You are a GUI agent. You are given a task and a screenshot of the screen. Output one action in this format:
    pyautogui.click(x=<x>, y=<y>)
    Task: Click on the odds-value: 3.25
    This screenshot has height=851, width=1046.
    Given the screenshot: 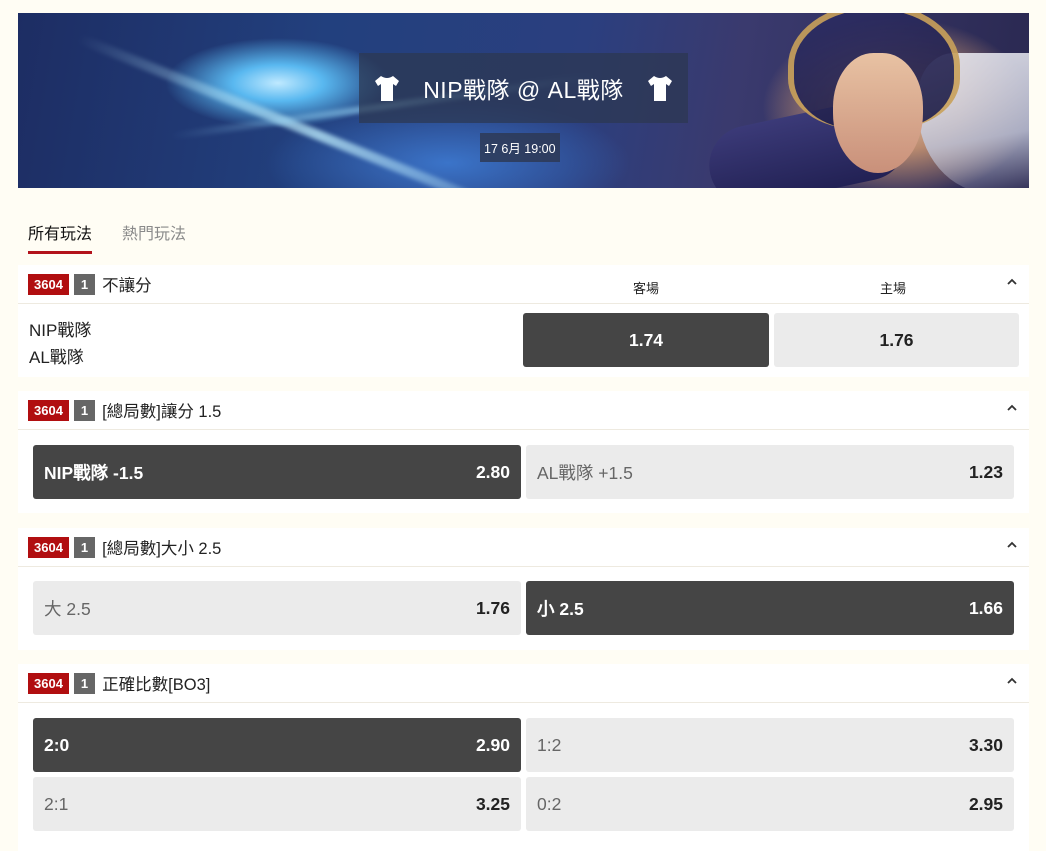 What is the action you would take?
    pyautogui.click(x=492, y=803)
    